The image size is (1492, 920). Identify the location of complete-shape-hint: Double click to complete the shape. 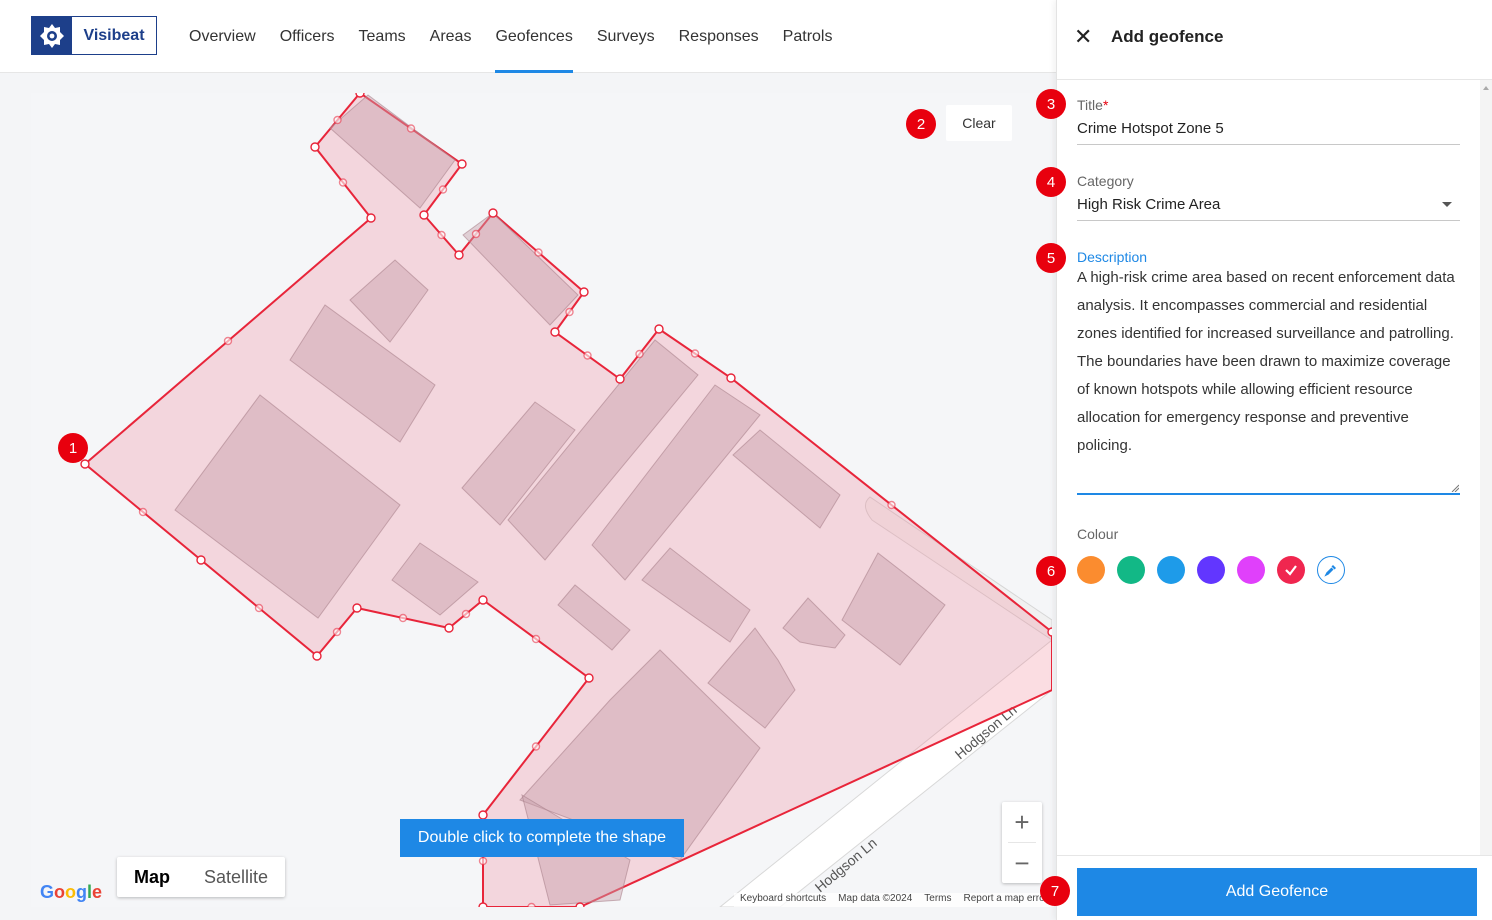
(542, 838).